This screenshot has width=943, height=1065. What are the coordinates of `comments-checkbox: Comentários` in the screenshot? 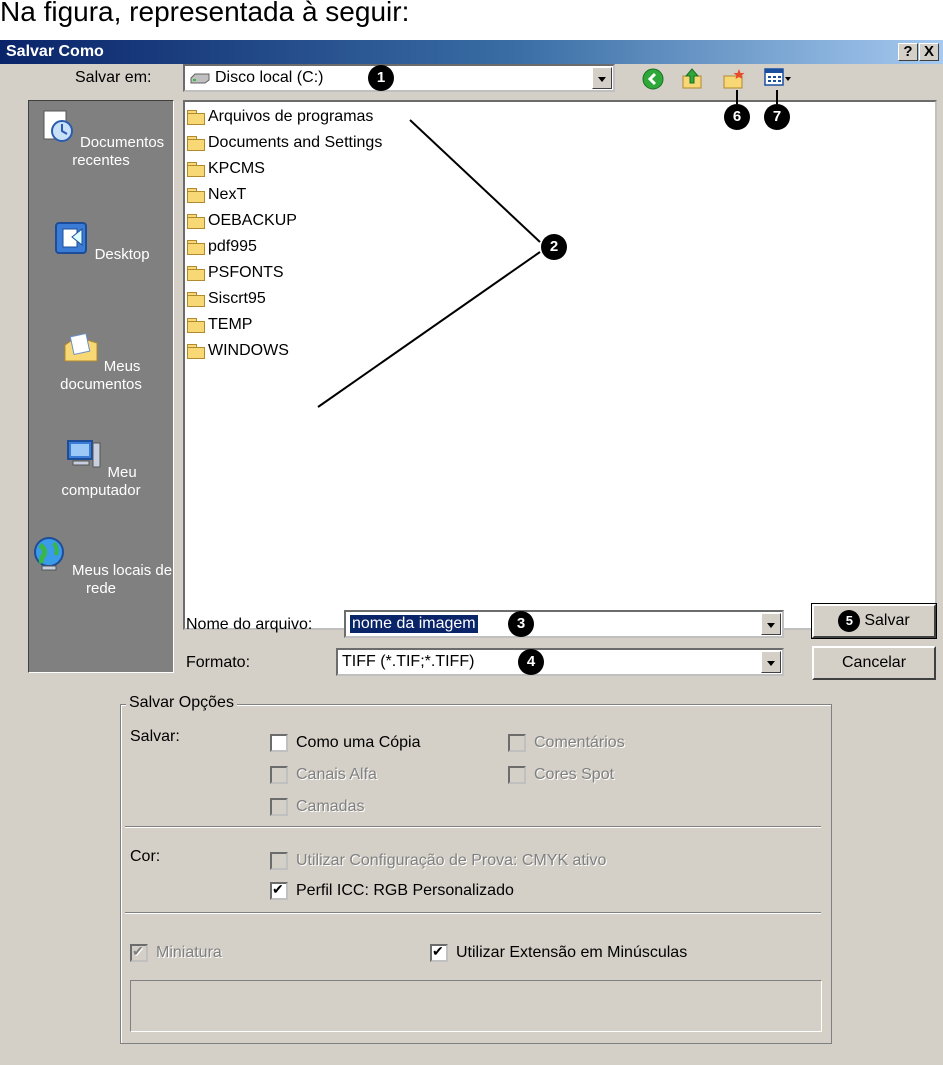 It's located at (566, 745).